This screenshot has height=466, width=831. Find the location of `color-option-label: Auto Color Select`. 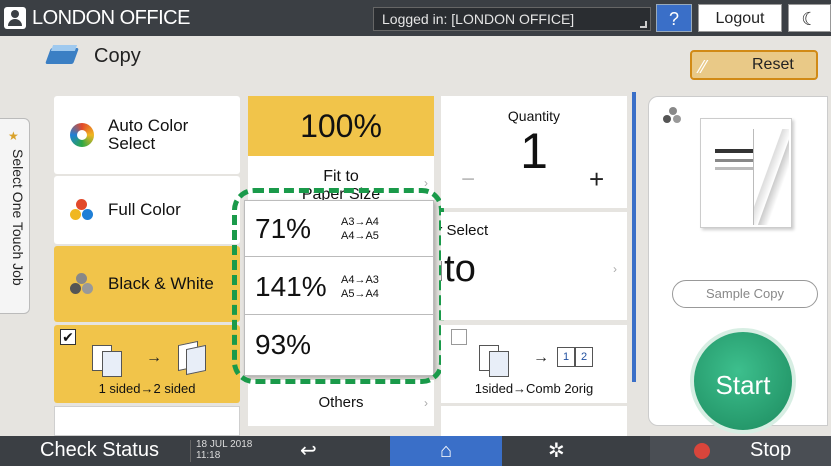

color-option-label: Auto Color Select is located at coordinates (148, 134).